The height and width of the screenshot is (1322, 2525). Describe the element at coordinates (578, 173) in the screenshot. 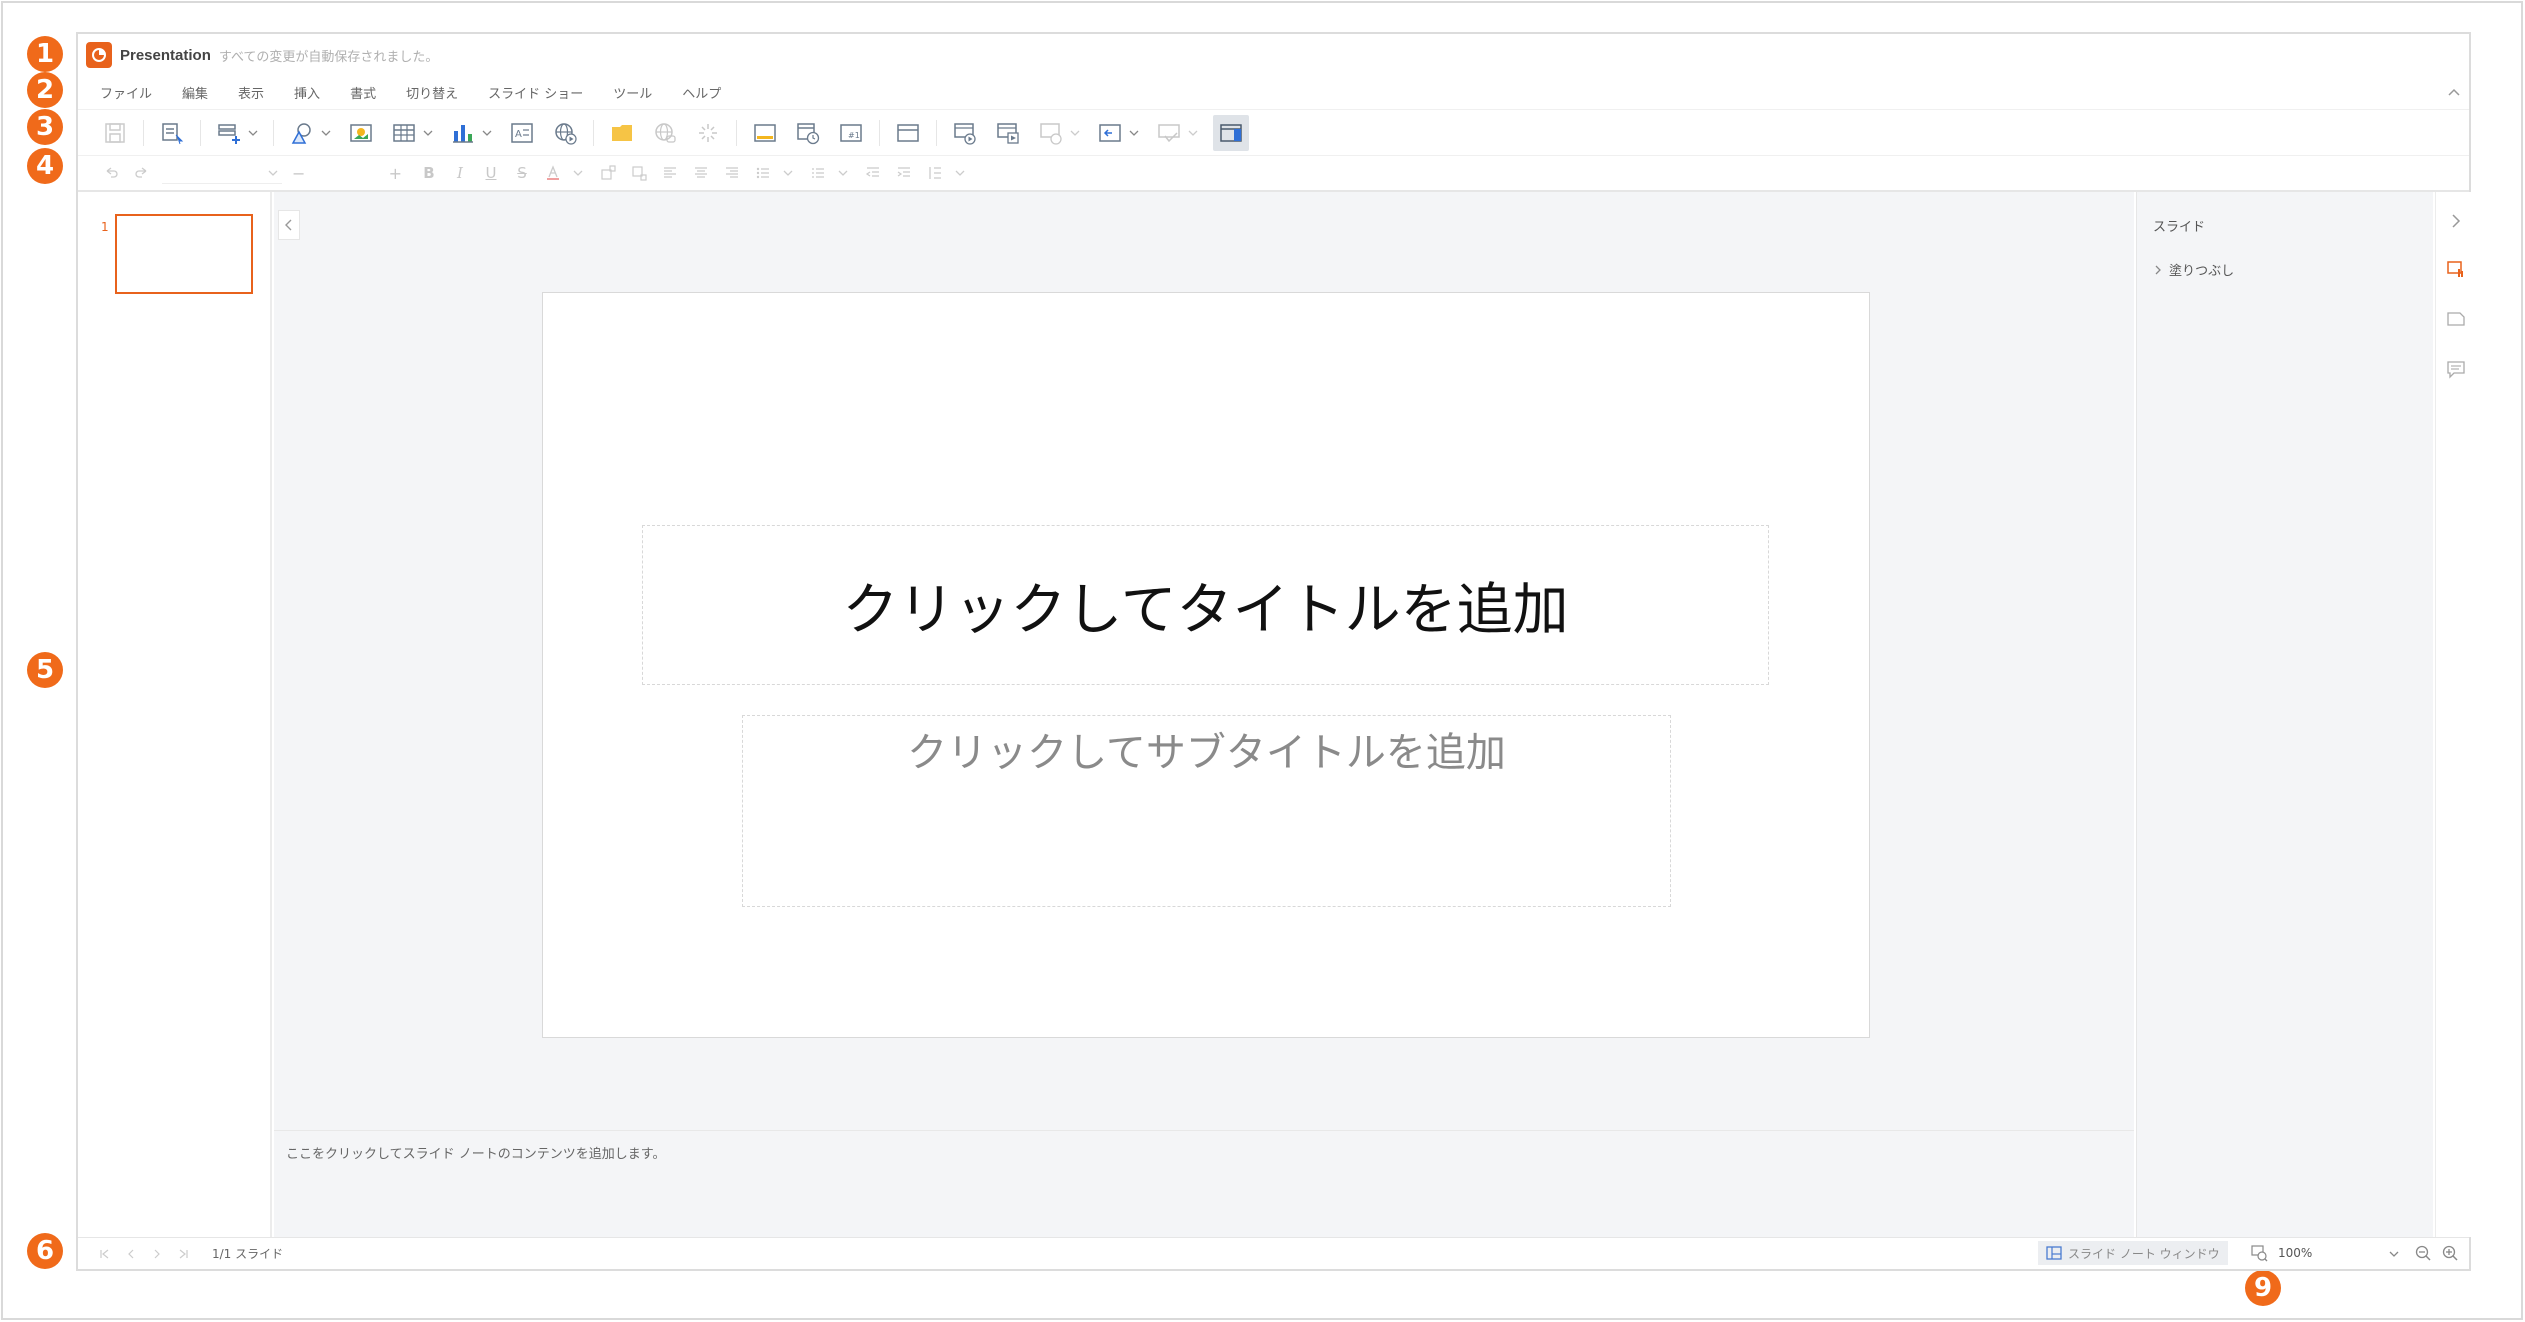

I see `font-color-dropdown-icon` at that location.